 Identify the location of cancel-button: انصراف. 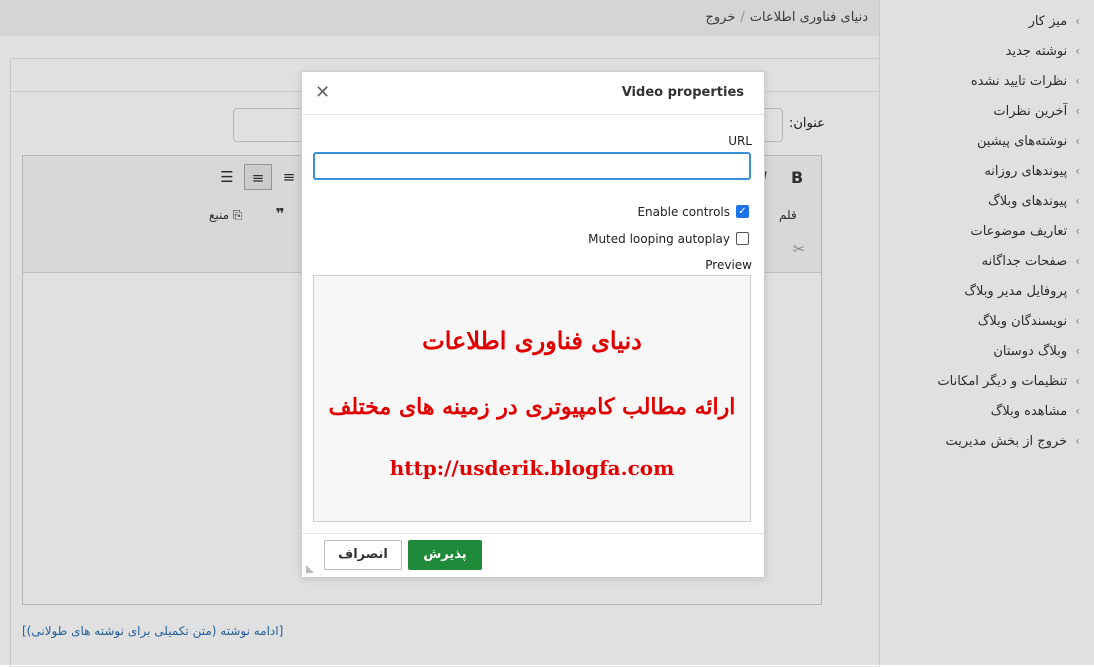
(363, 555).